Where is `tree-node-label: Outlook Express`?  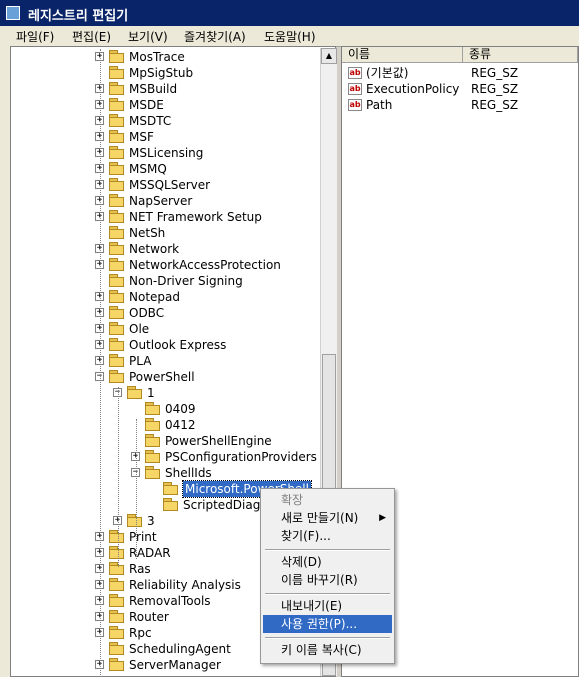
tree-node-label: Outlook Express is located at coordinates (178, 345).